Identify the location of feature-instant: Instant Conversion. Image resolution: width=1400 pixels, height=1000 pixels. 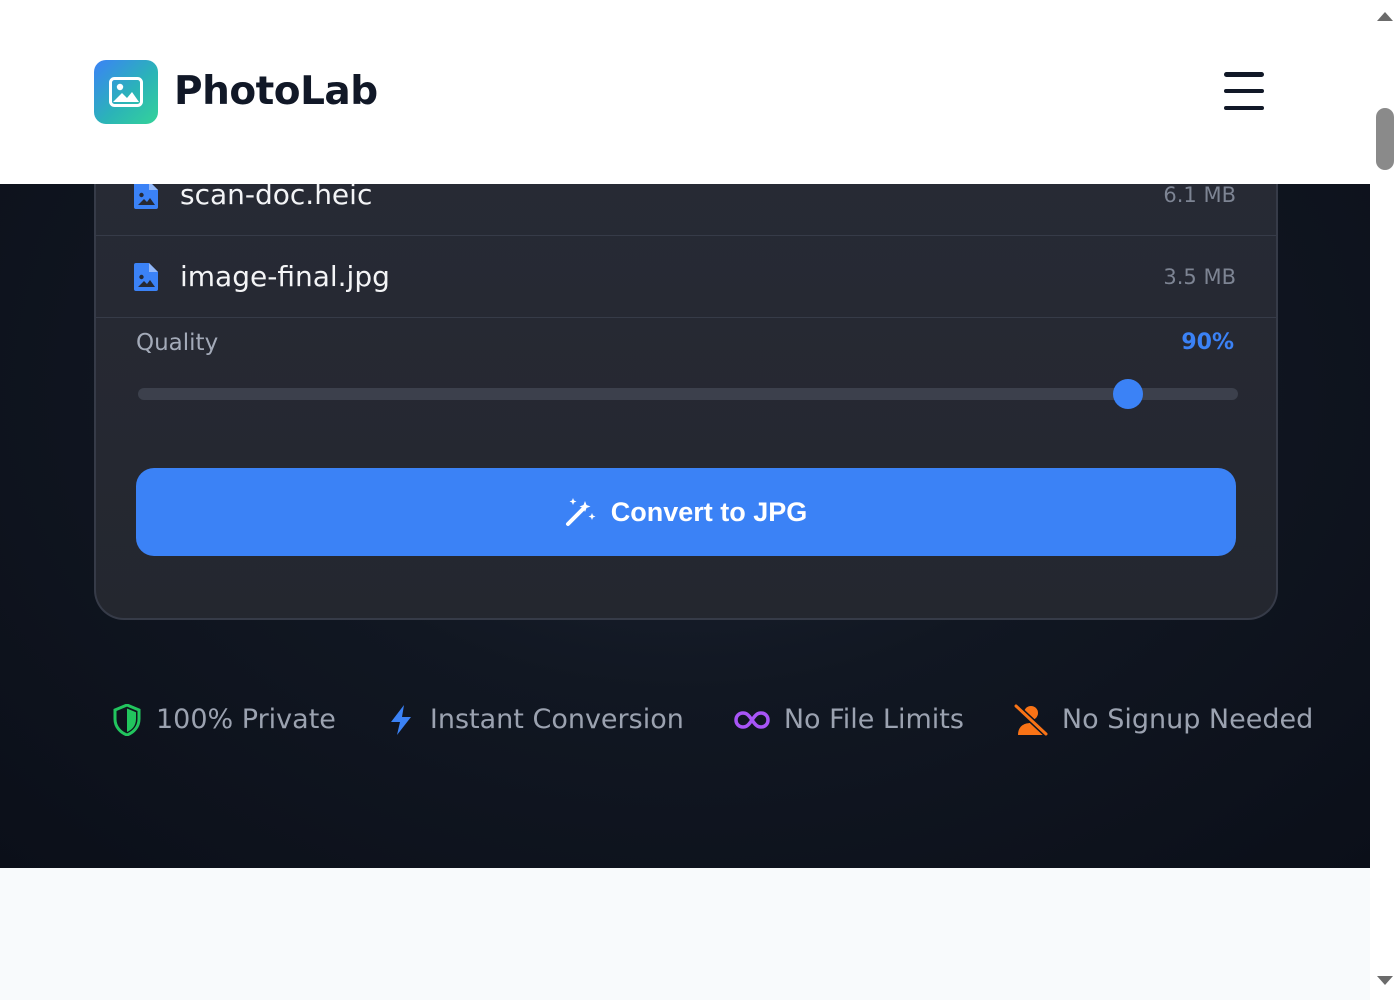
(534, 720).